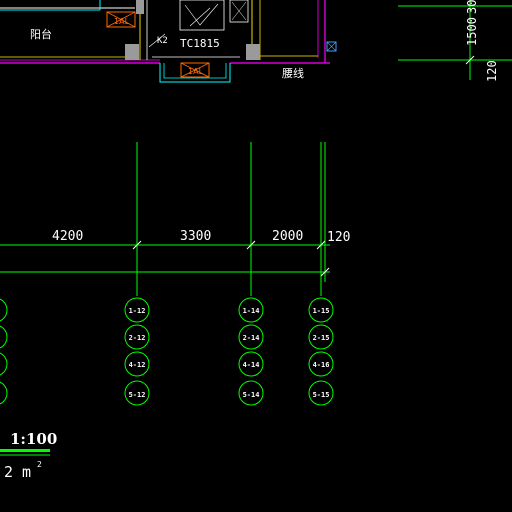  What do you see at coordinates (122, 21) in the screenshot?
I see `hidden-box-label-1: 1AL` at bounding box center [122, 21].